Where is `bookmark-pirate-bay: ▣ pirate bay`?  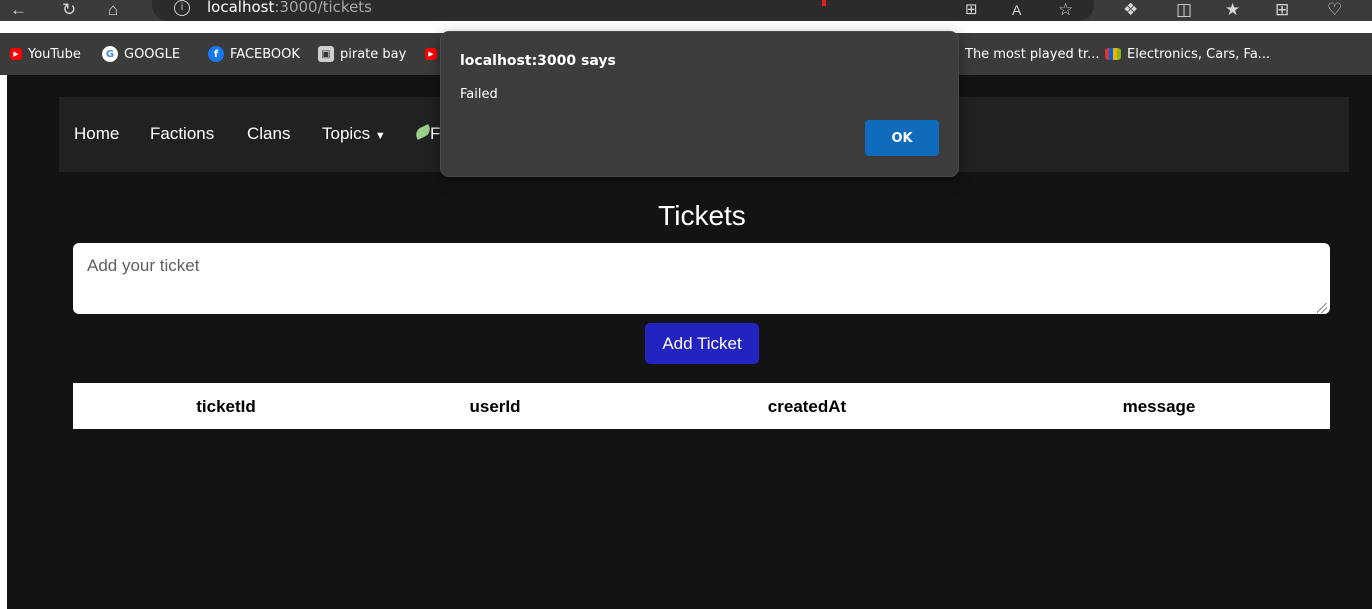 bookmark-pirate-bay: ▣ pirate bay is located at coordinates (362, 54).